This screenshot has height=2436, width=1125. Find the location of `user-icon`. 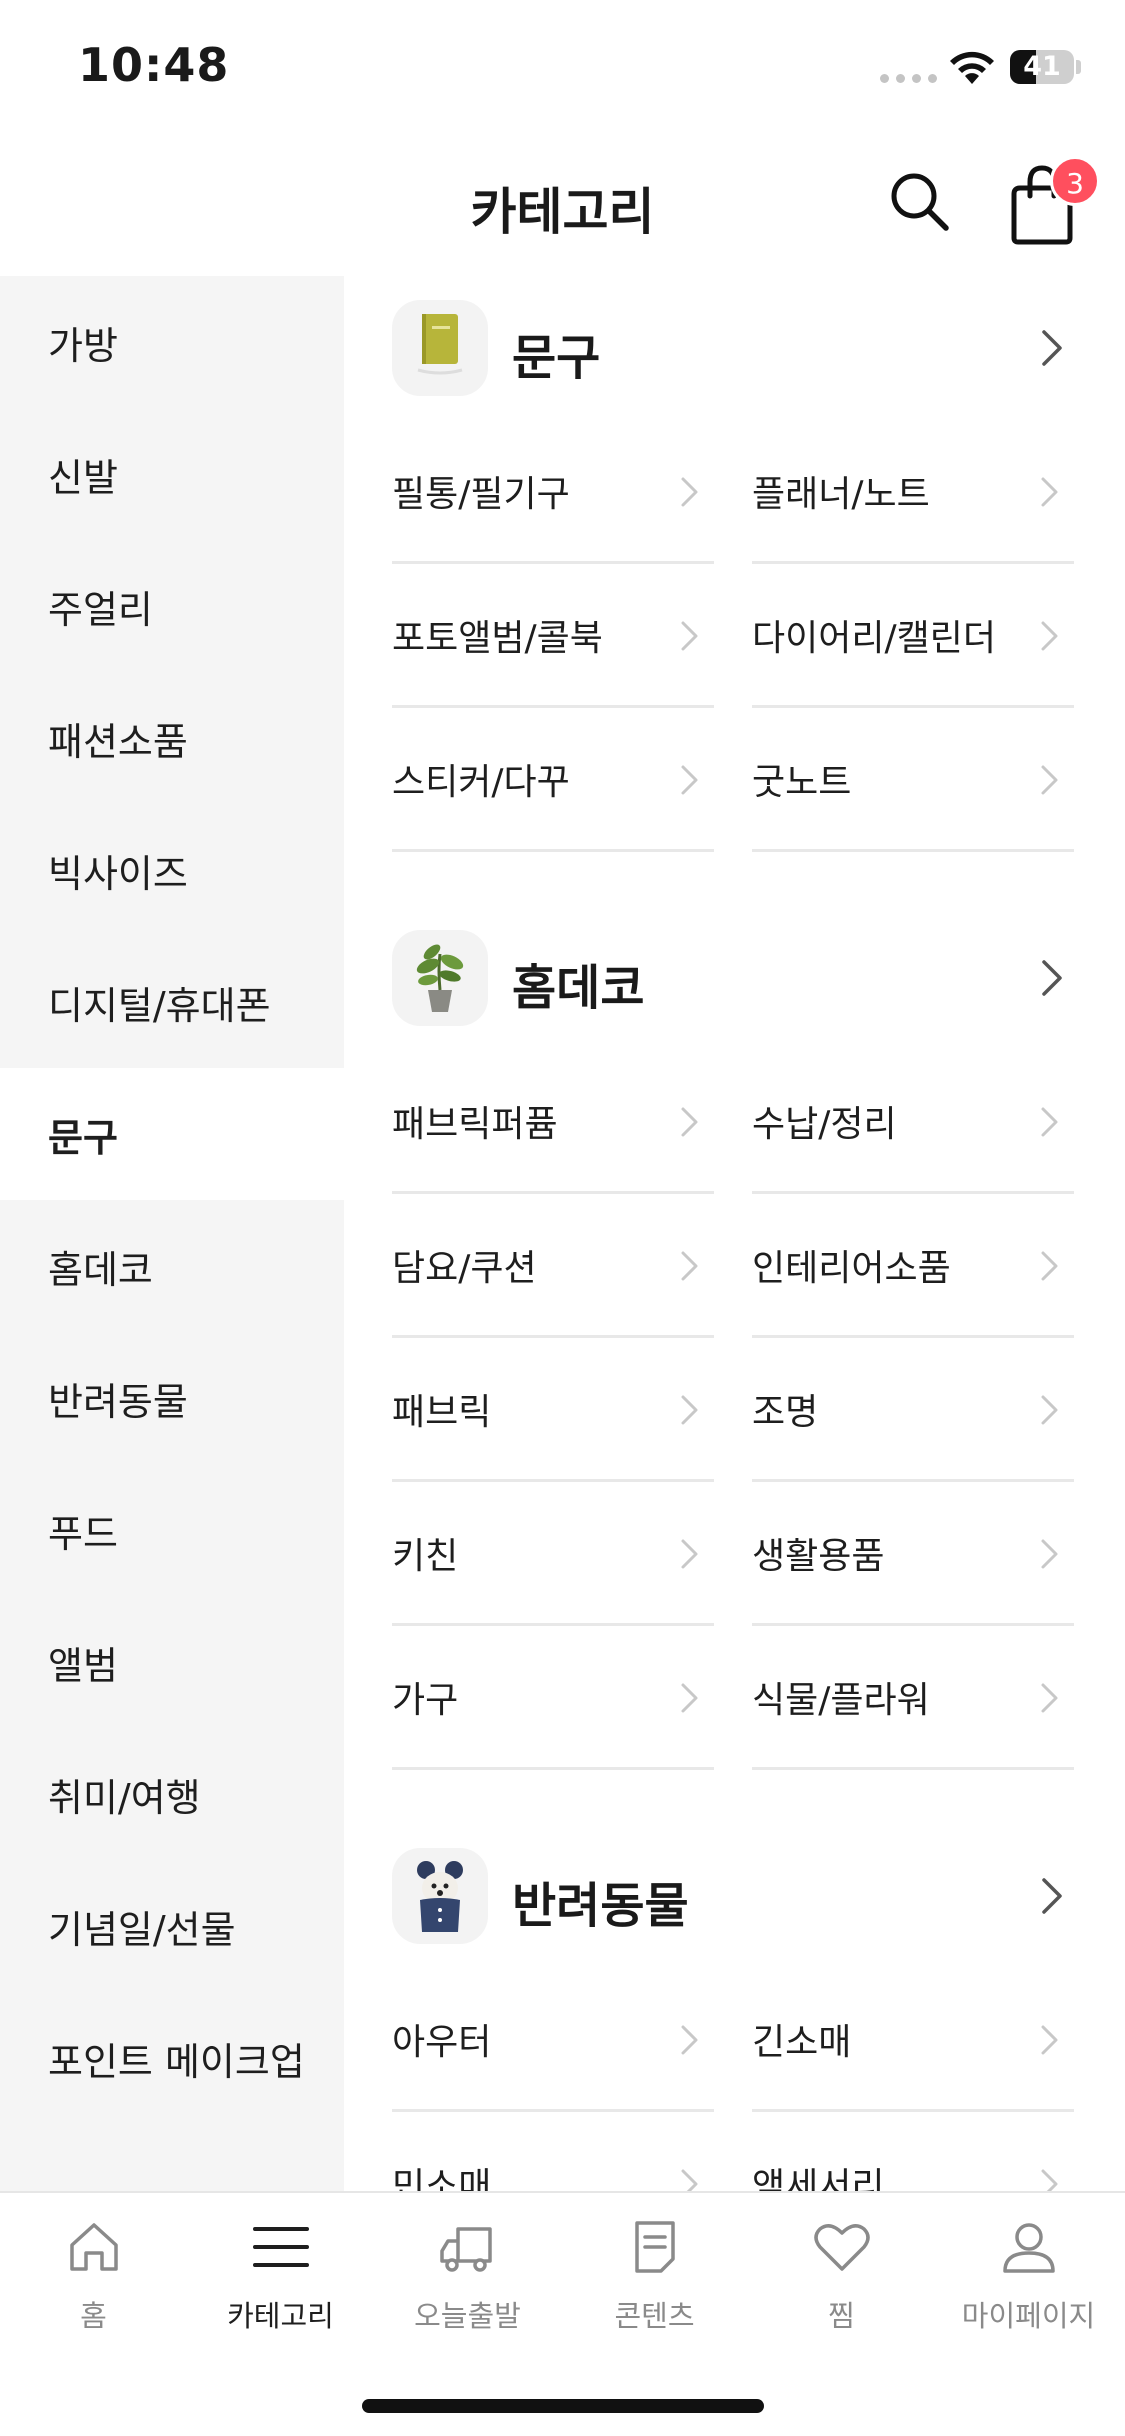

user-icon is located at coordinates (1028, 2248).